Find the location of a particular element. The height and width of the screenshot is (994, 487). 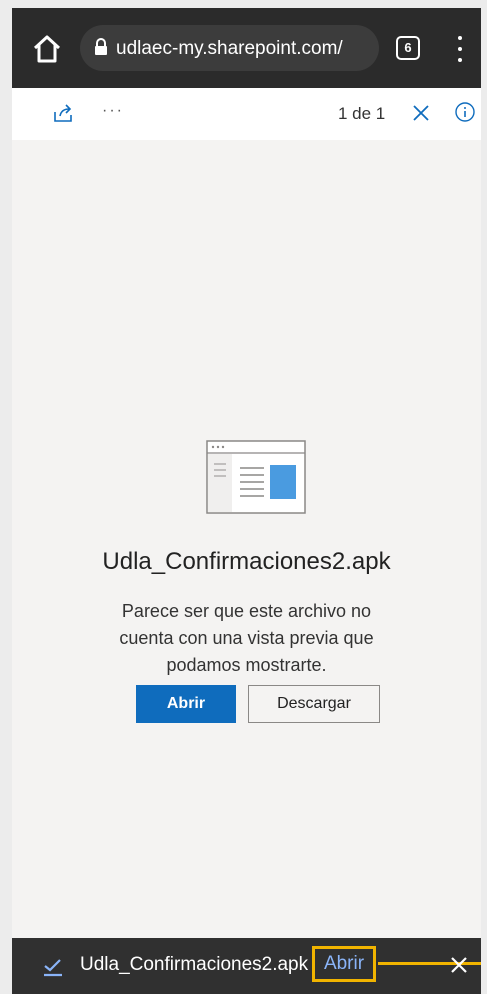

address-bar: udlaec-my.sharepoint.com/ is located at coordinates (229, 48).